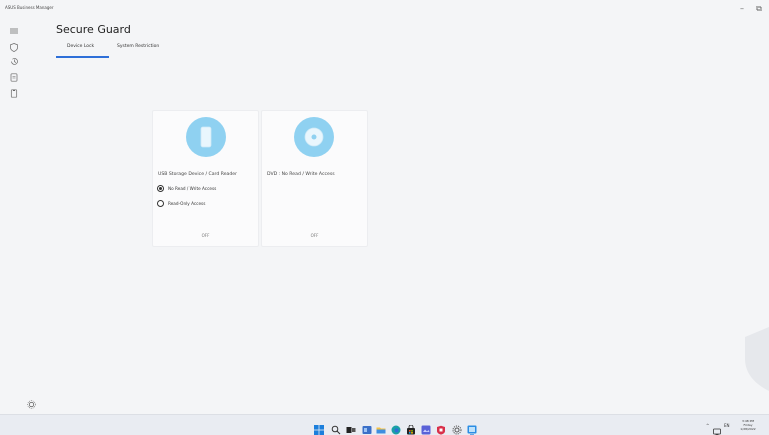  Describe the element at coordinates (381, 427) in the screenshot. I see `file-explorer-icon` at that location.